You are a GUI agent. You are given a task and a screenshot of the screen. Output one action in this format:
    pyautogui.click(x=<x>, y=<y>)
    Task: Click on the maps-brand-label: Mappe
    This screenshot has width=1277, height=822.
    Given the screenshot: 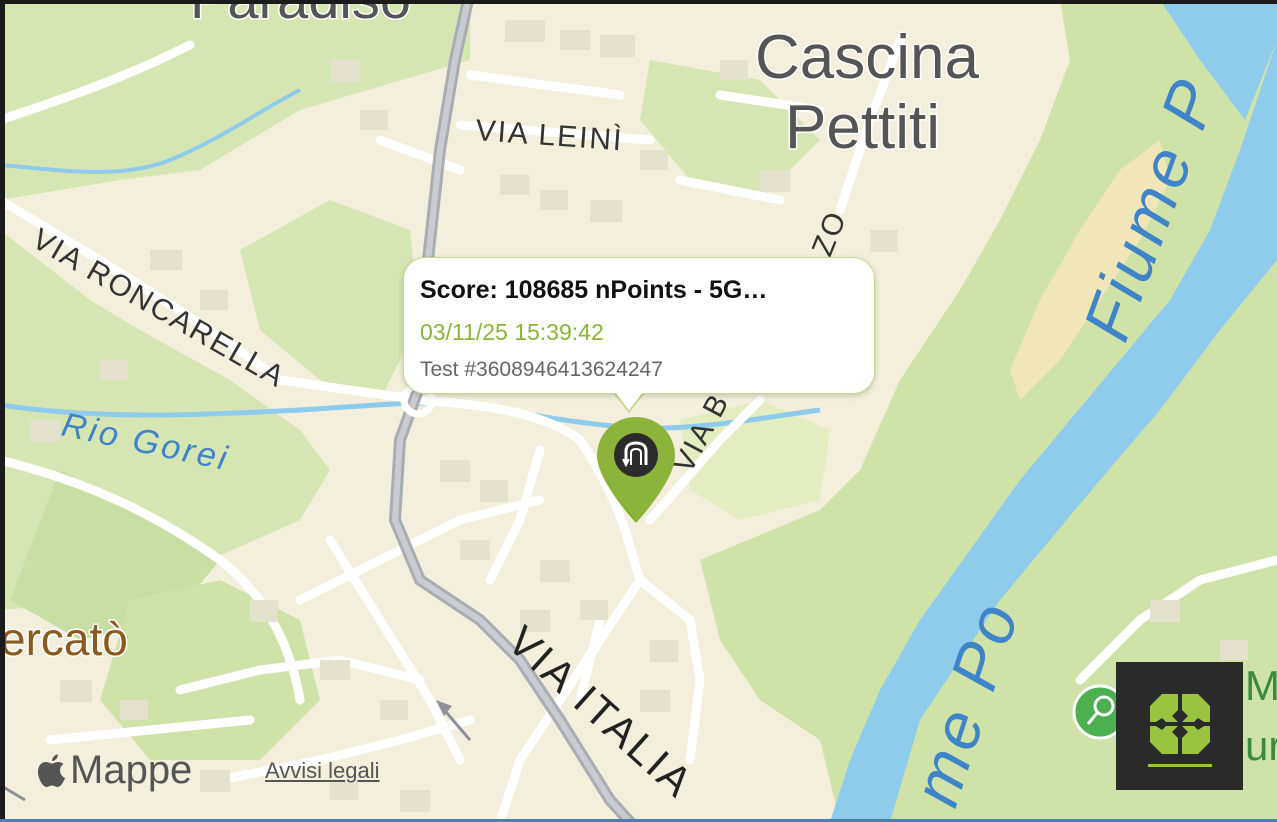 What is the action you would take?
    pyautogui.click(x=131, y=770)
    